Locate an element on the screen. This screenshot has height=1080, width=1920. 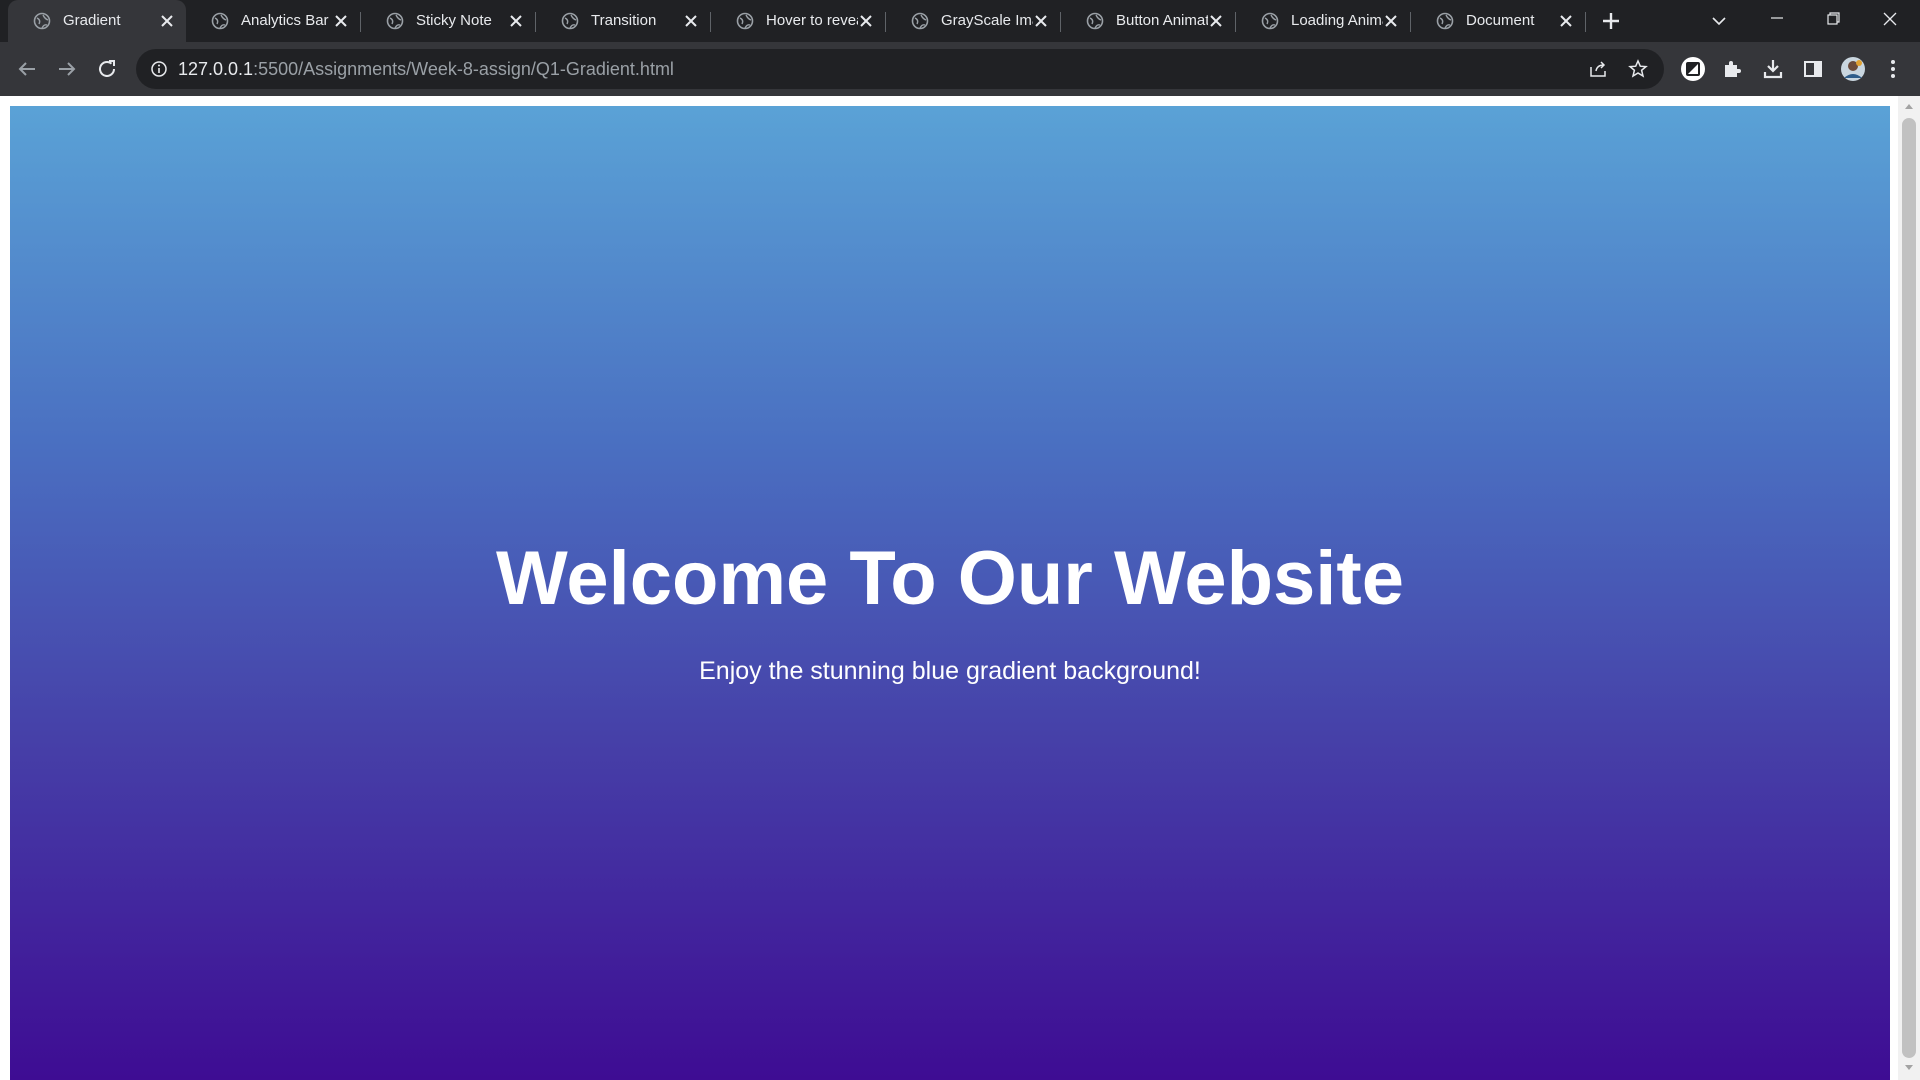
url-host: 127.0.0.1 is located at coordinates (216, 69).